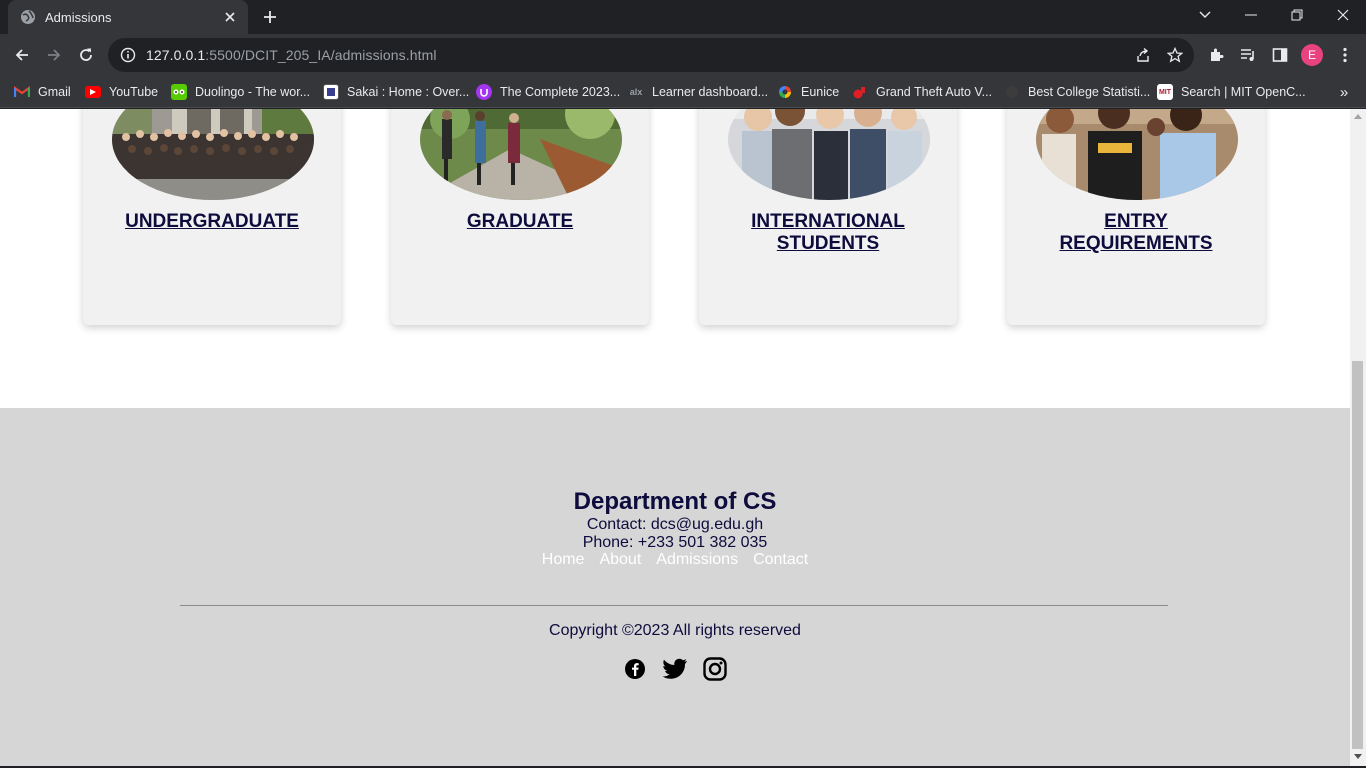  Describe the element at coordinates (563, 560) in the screenshot. I see `footer-link-home: Home` at that location.